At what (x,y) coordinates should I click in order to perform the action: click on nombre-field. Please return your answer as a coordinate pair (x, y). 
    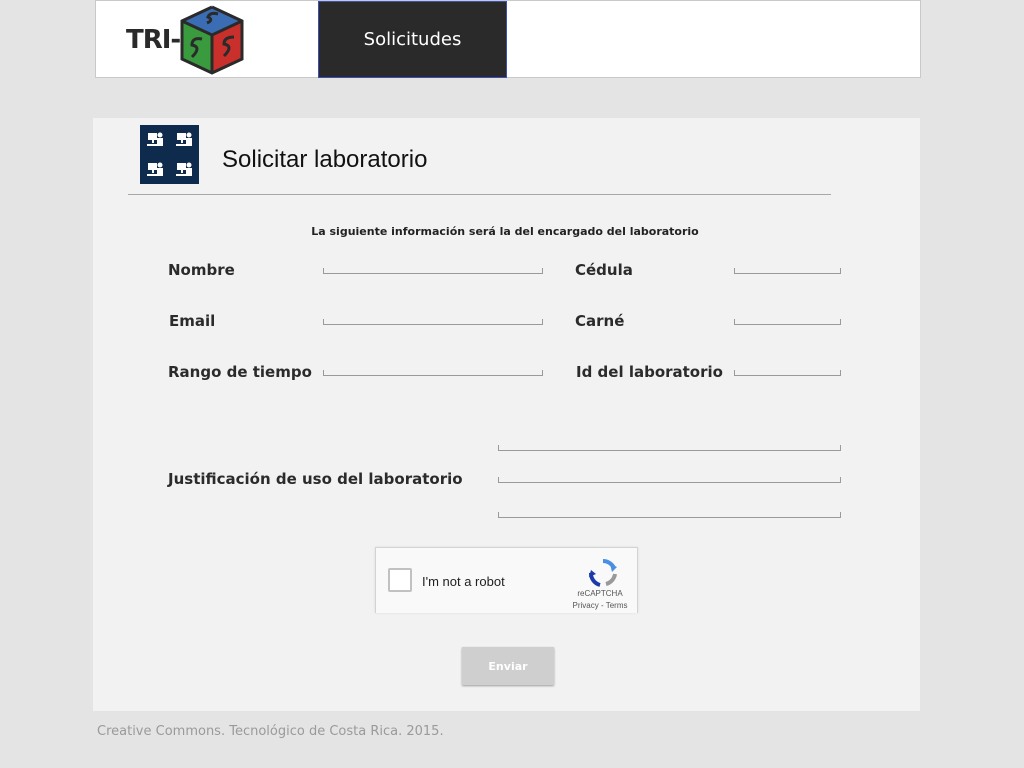
    Looking at the image, I should click on (433, 271).